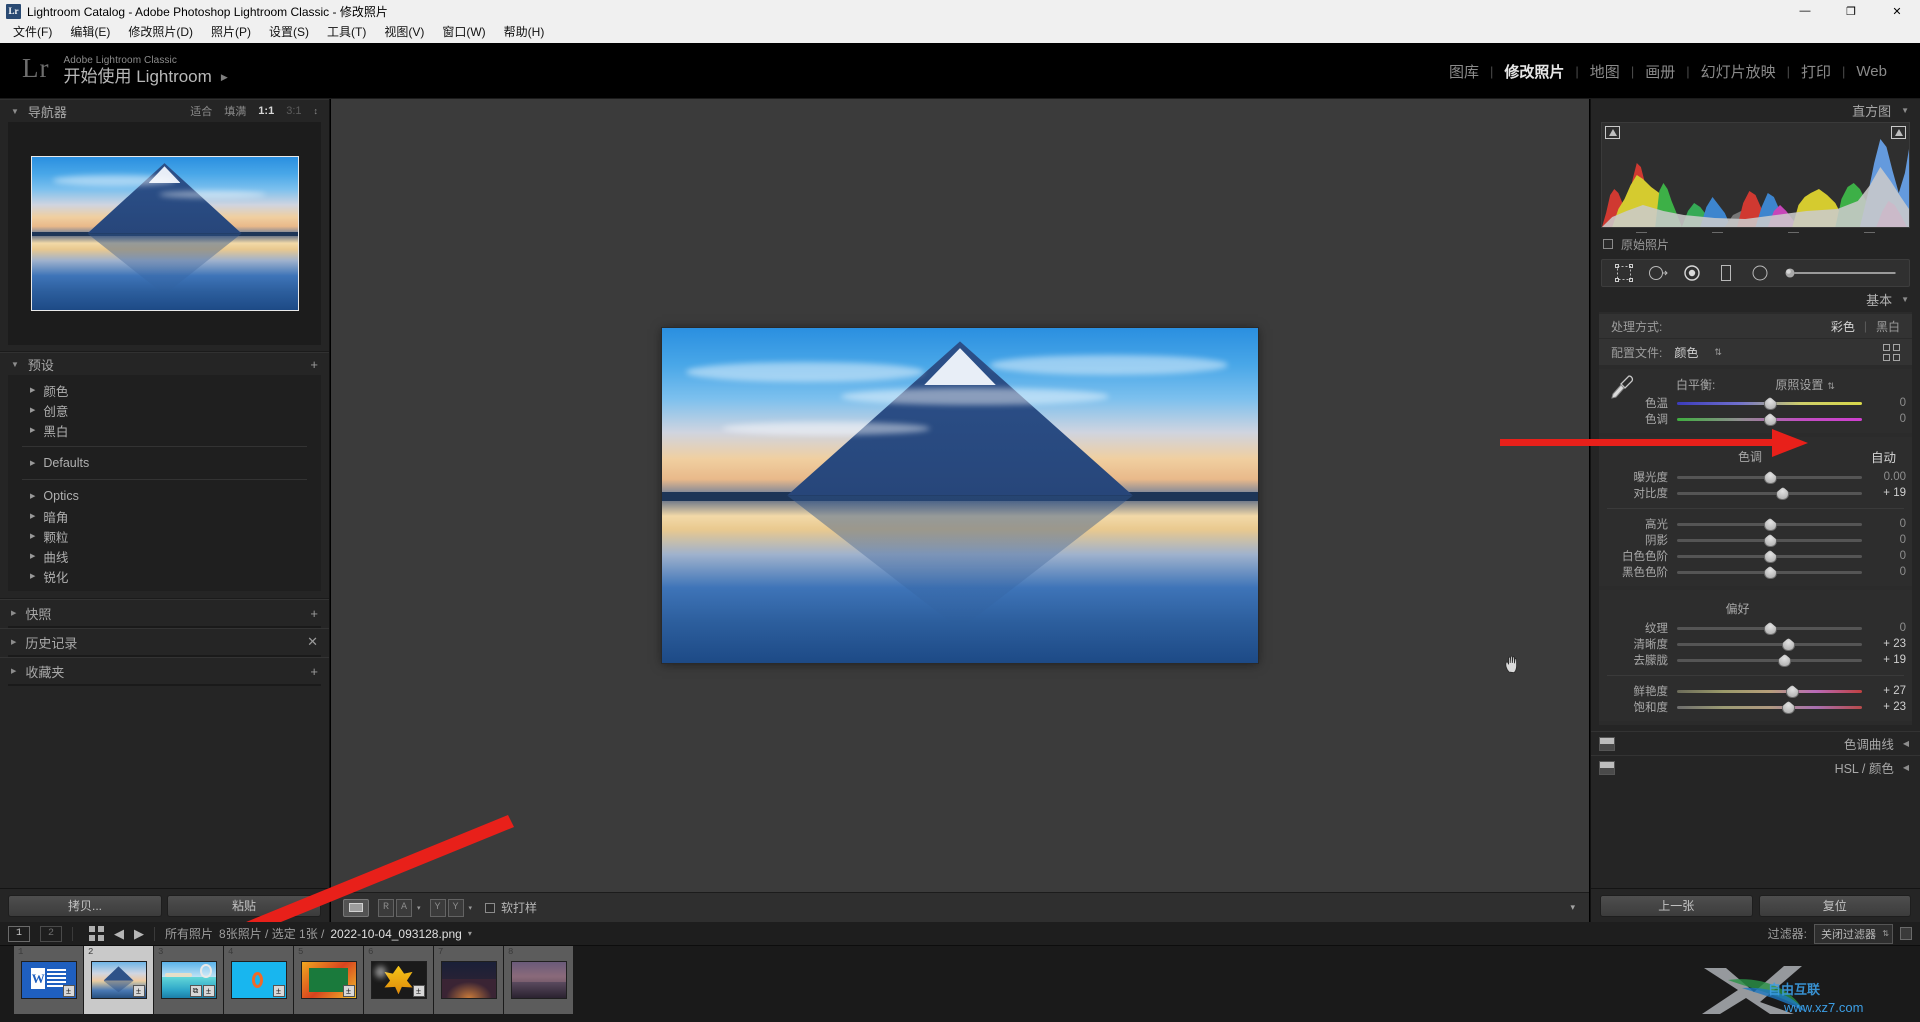 This screenshot has width=1920, height=1022. What do you see at coordinates (490, 907) in the screenshot?
I see `soft-proof-checkbox` at bounding box center [490, 907].